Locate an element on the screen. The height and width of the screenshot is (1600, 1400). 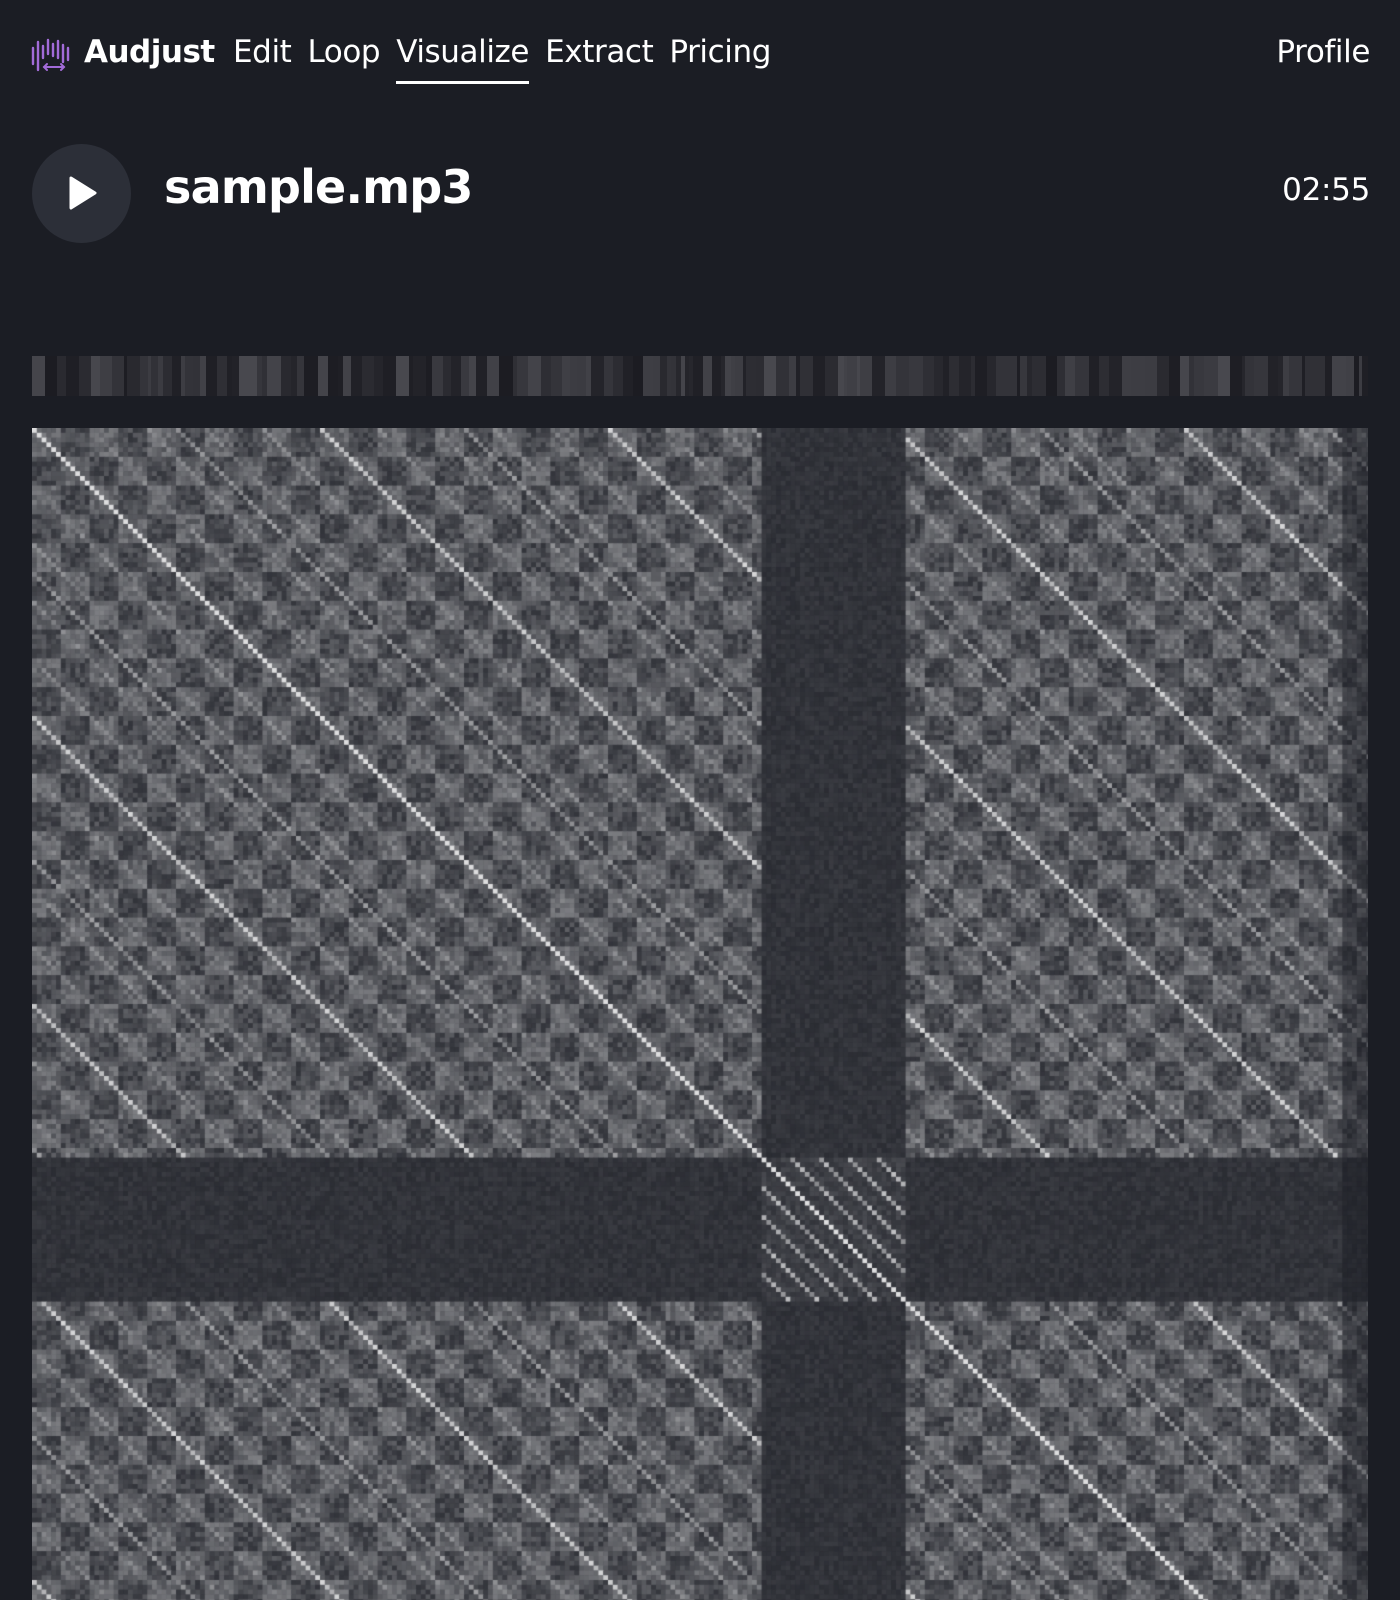
main-nav: Edit Loop Visualize Extract Pricing is located at coordinates (502, 60).